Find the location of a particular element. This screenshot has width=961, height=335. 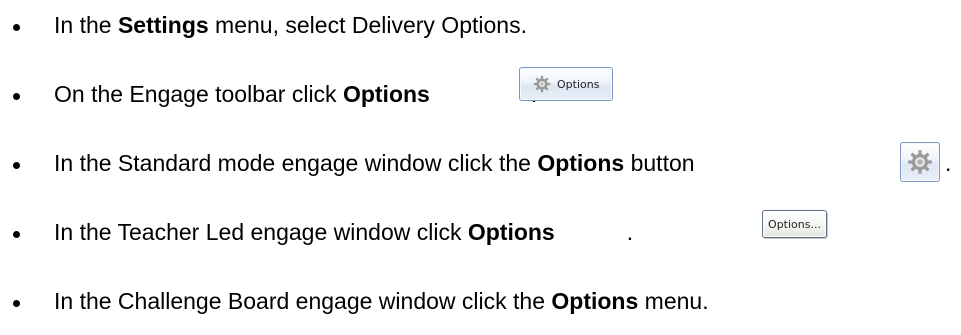

instruction-text: On the Engage toolbar click Options. is located at coordinates (295, 94).